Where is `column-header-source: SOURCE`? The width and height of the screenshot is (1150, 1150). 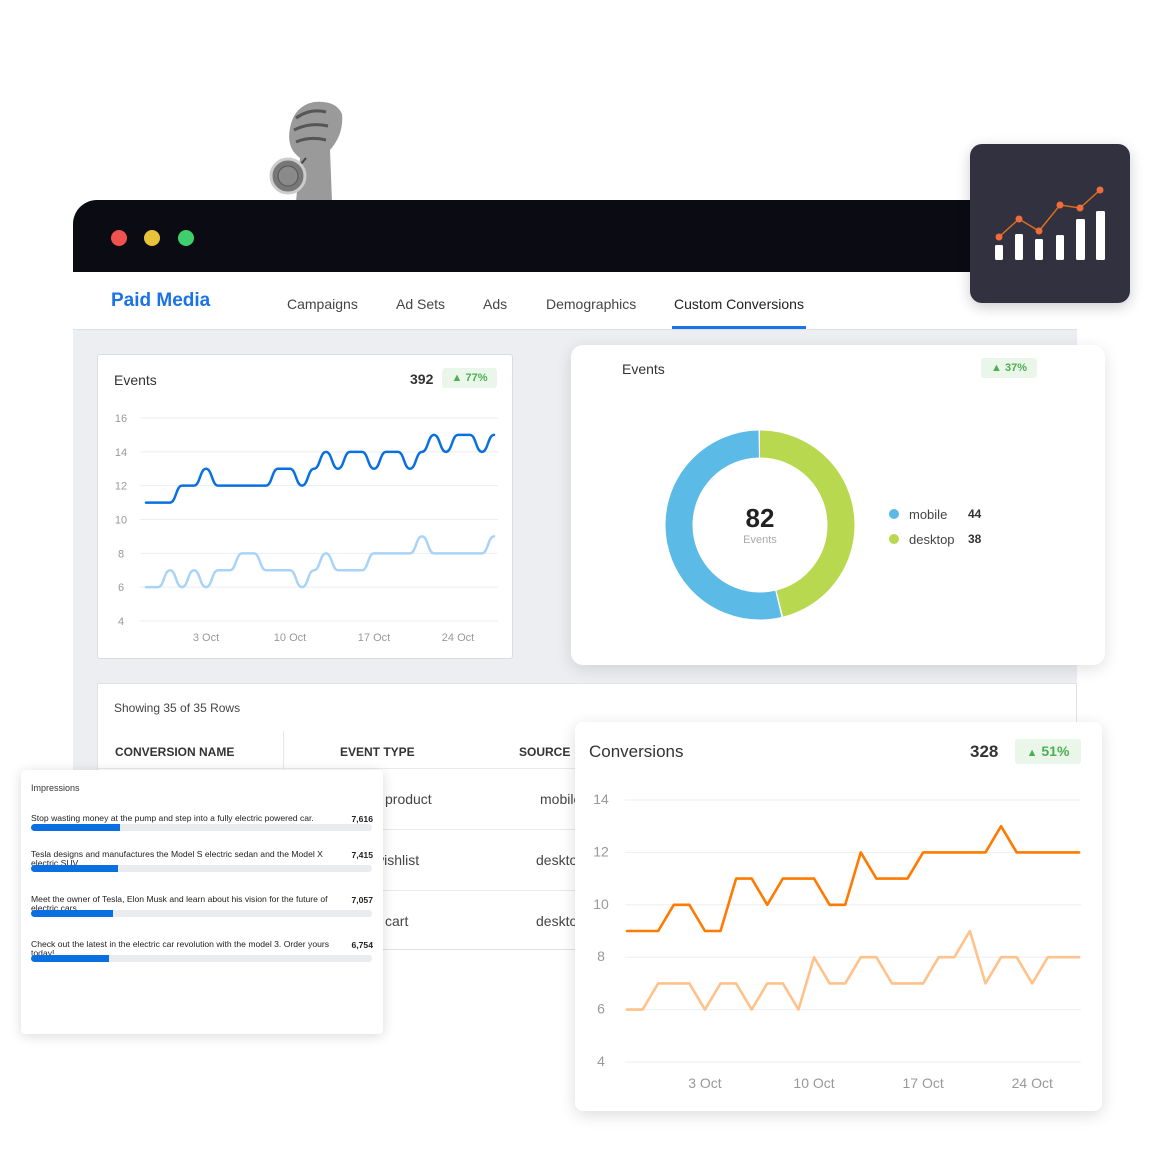
column-header-source: SOURCE is located at coordinates (544, 752).